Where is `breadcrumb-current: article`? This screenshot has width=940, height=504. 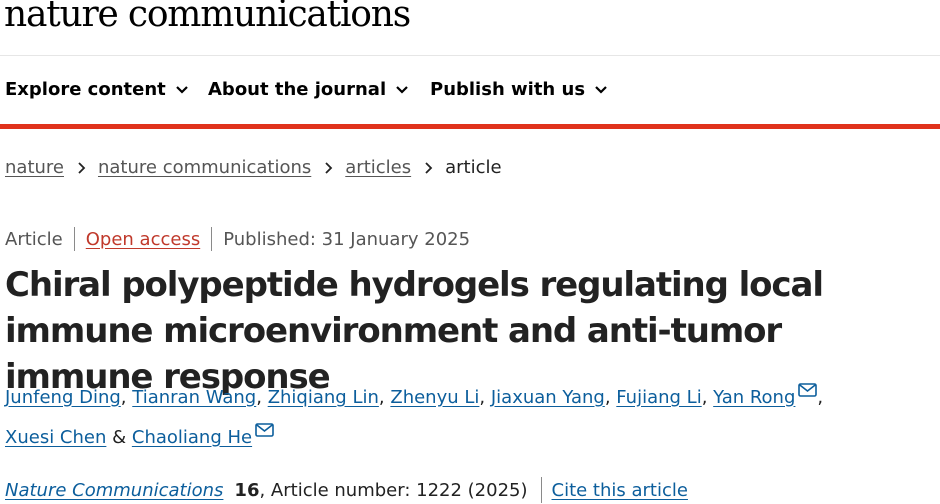
breadcrumb-current: article is located at coordinates (473, 167).